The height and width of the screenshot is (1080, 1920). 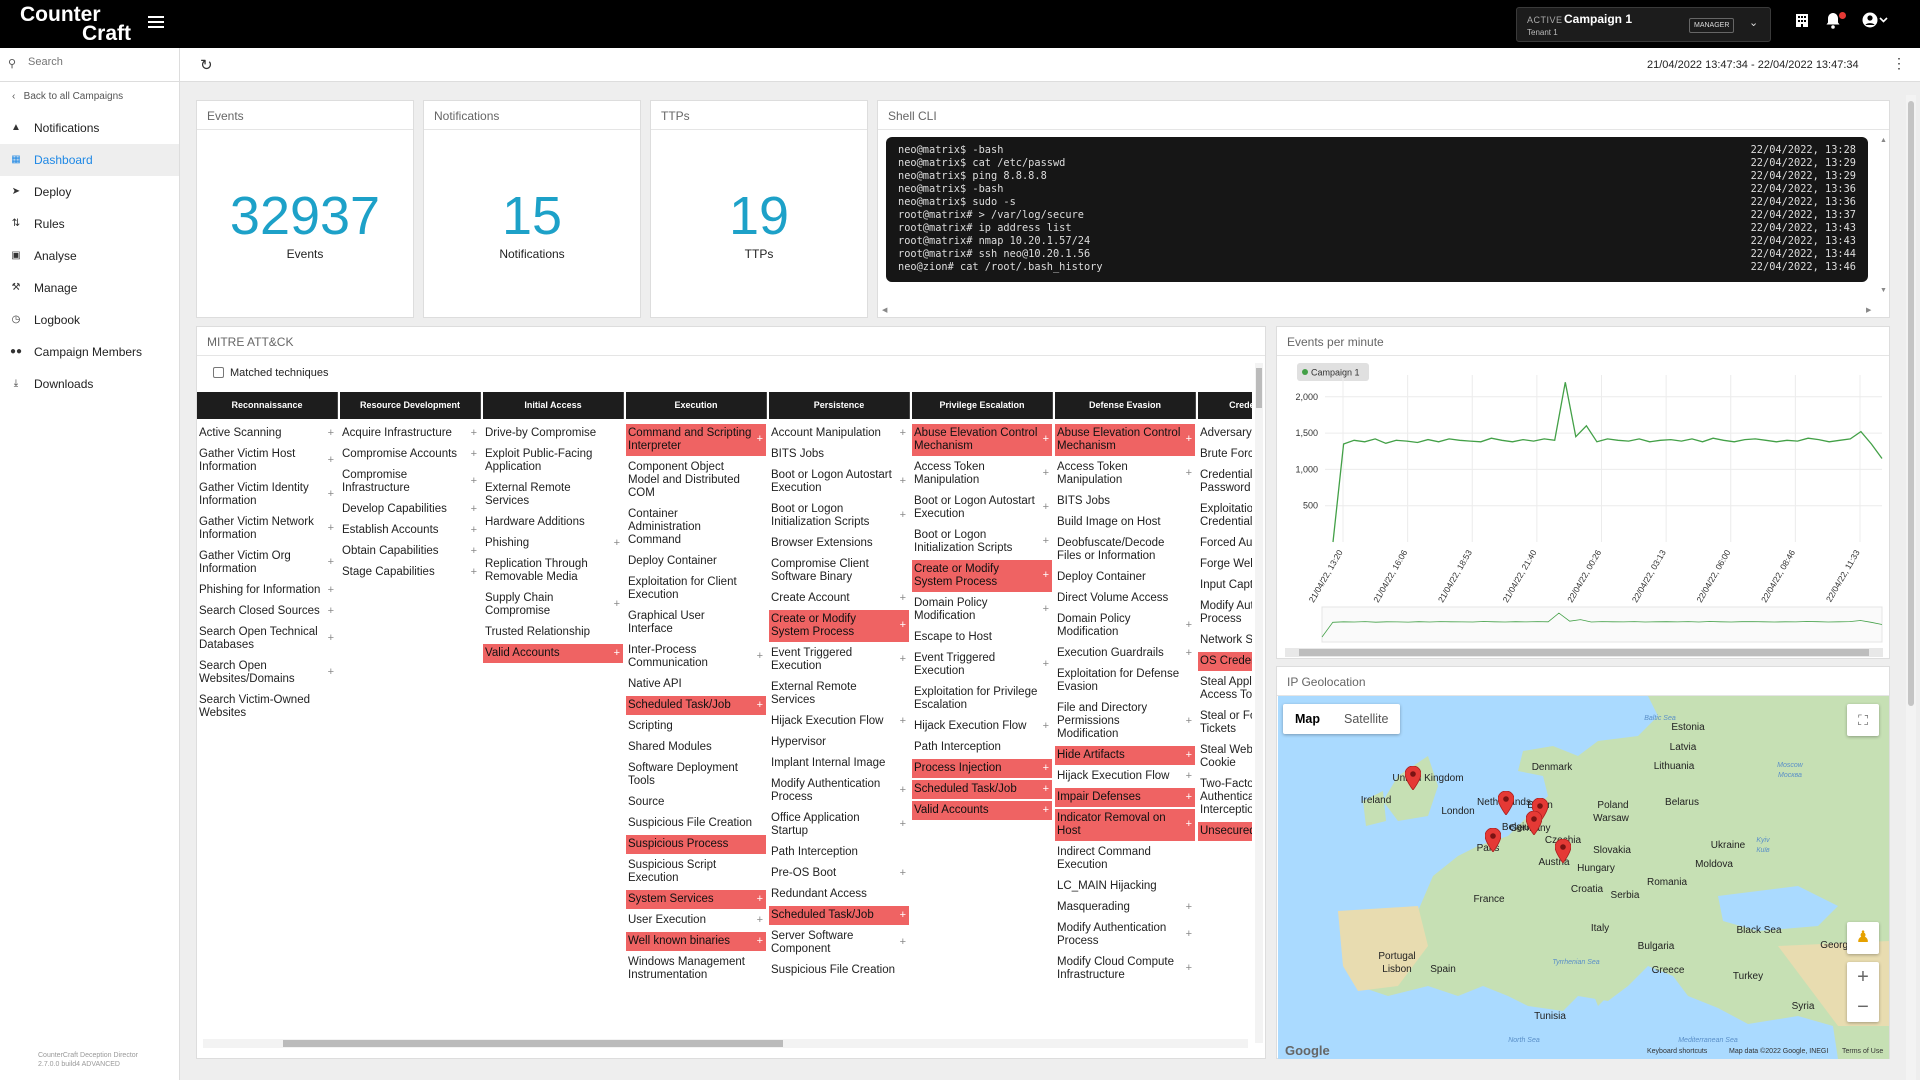 I want to click on mitre-technique: Acquire Infrastructure +, so click(x=410, y=433).